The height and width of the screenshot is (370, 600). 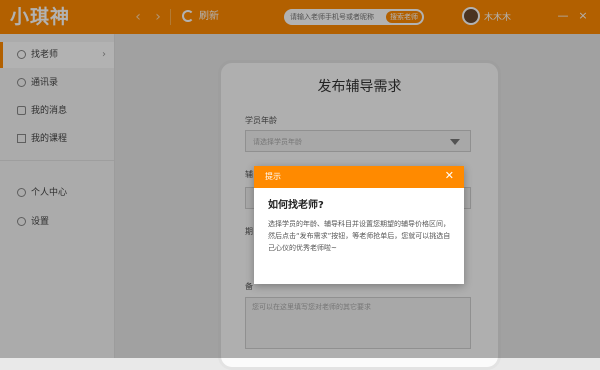 What do you see at coordinates (449, 175) in the screenshot?
I see `close-icon: ✕` at bounding box center [449, 175].